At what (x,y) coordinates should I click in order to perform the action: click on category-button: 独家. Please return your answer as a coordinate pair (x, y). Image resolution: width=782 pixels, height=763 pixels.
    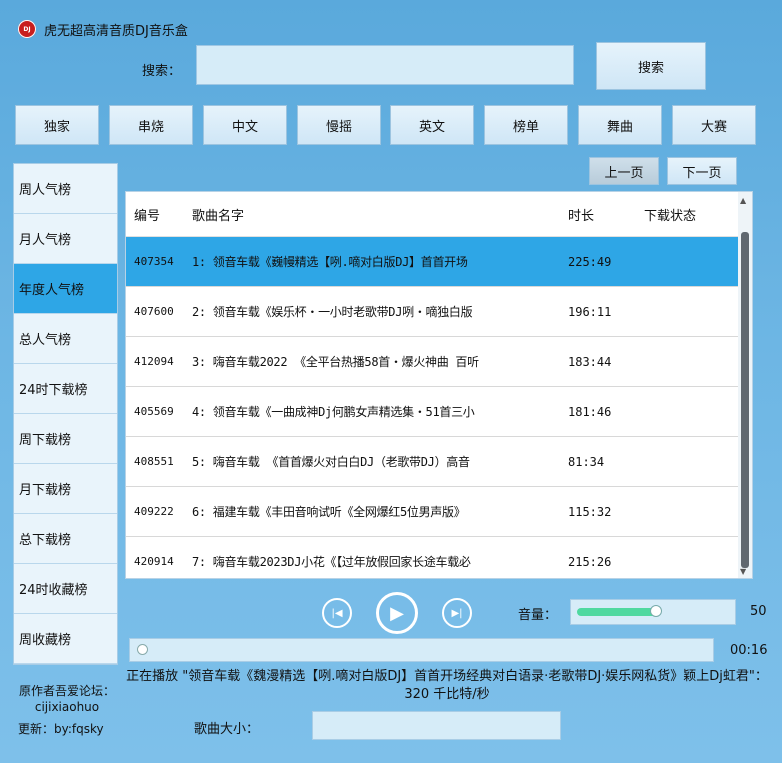
    Looking at the image, I should click on (57, 125).